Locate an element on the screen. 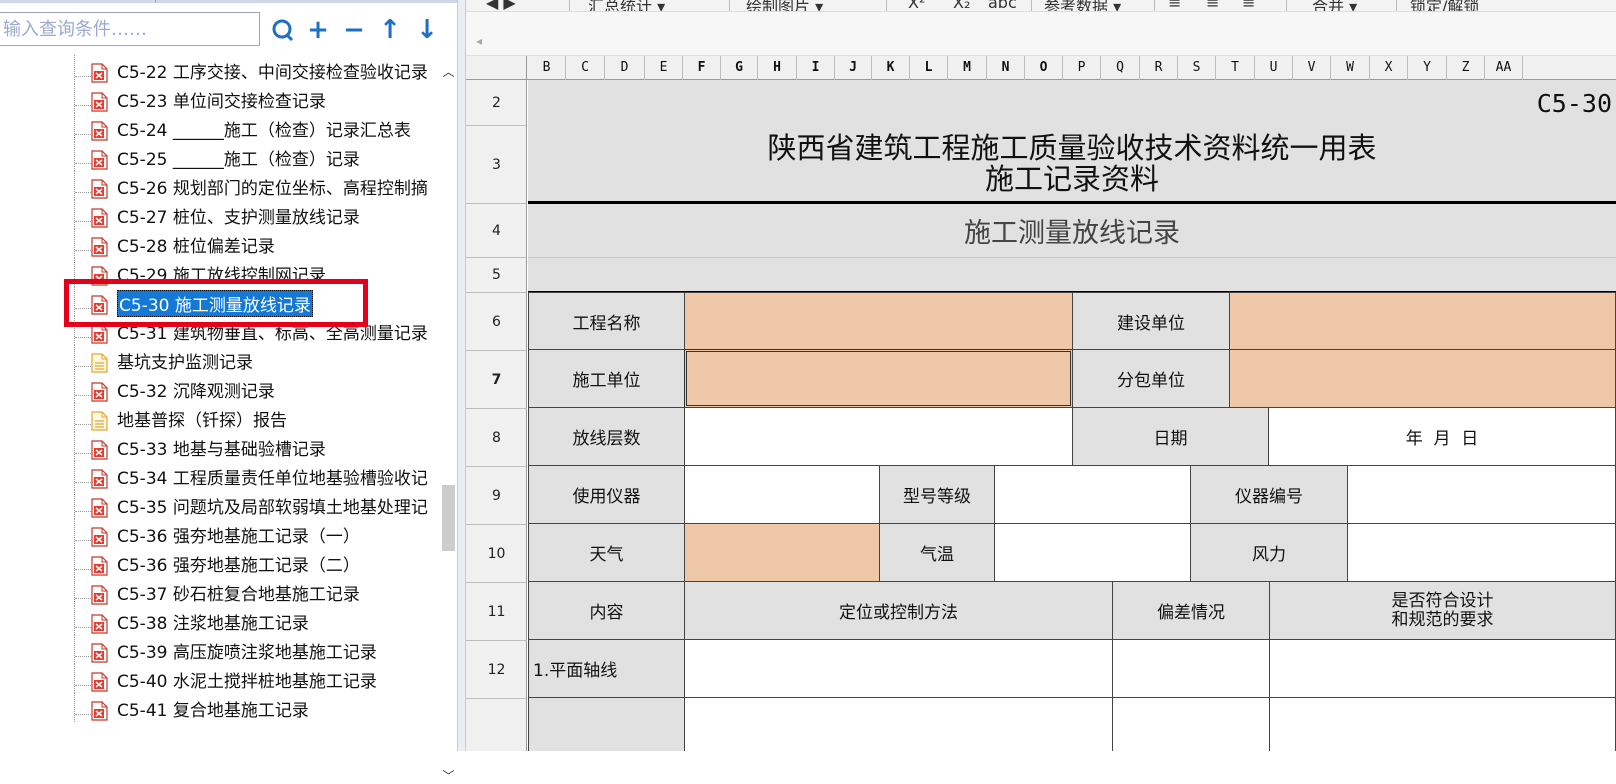 This screenshot has height=784, width=1616. column-header-cell: C is located at coordinates (585, 68).